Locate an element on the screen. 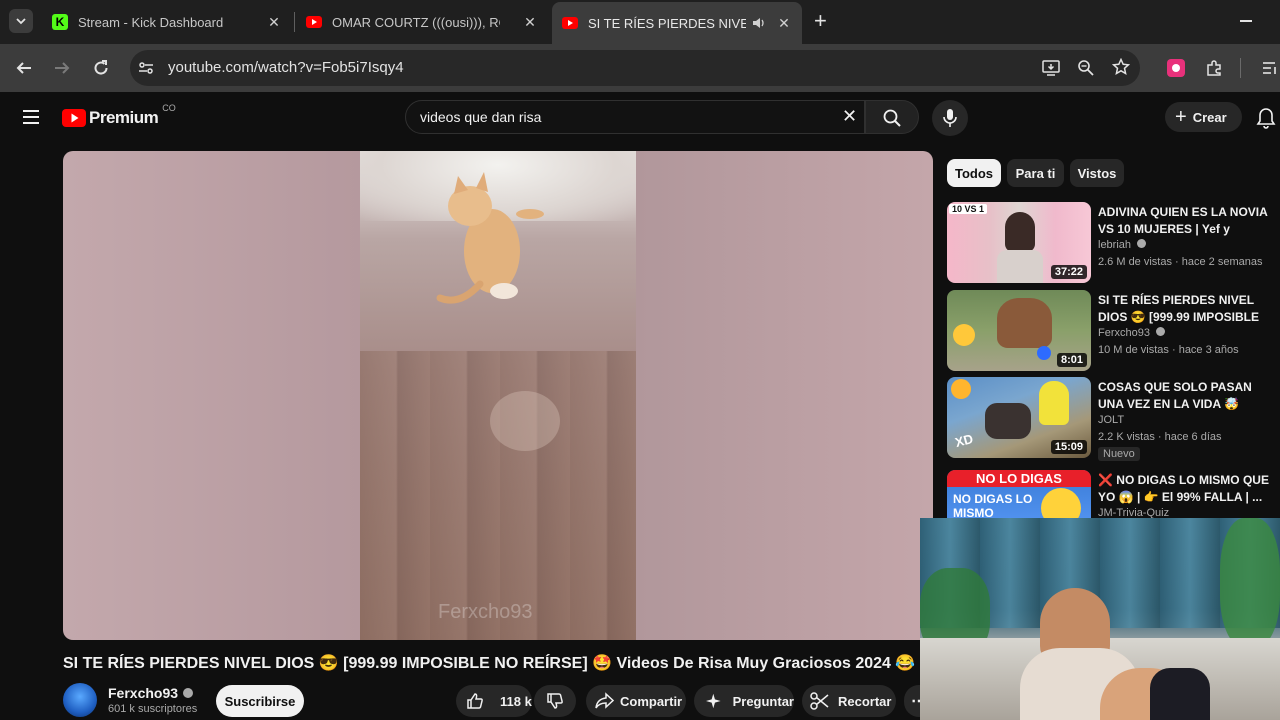  reading-list-icon is located at coordinates (1269, 68).